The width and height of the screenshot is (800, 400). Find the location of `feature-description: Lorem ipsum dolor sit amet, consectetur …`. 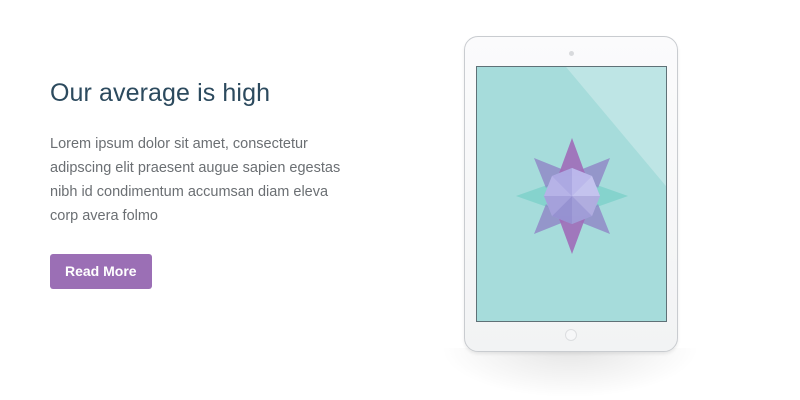

feature-description: Lorem ipsum dolor sit amet, consectetur … is located at coordinates (195, 180).